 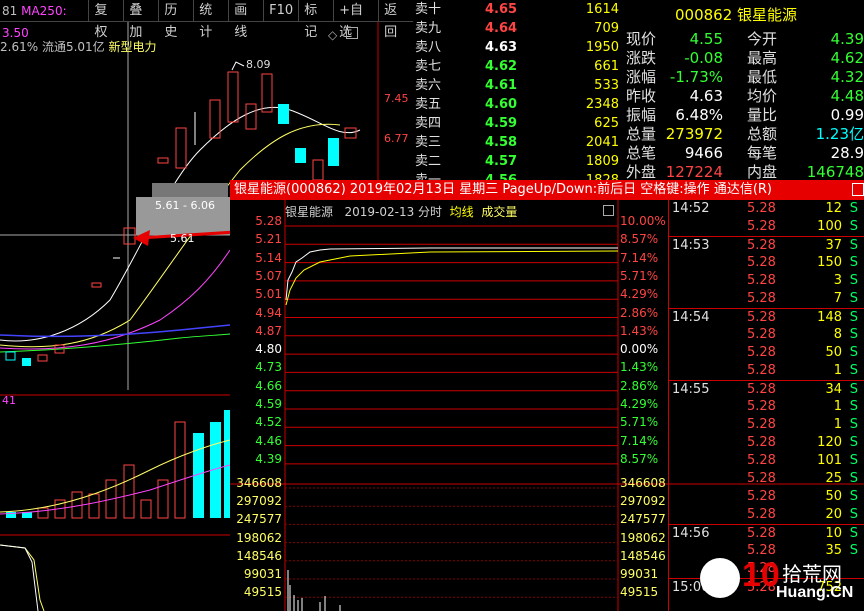 What do you see at coordinates (639, 294) in the screenshot?
I see `pct-axis-label: 4.29%` at bounding box center [639, 294].